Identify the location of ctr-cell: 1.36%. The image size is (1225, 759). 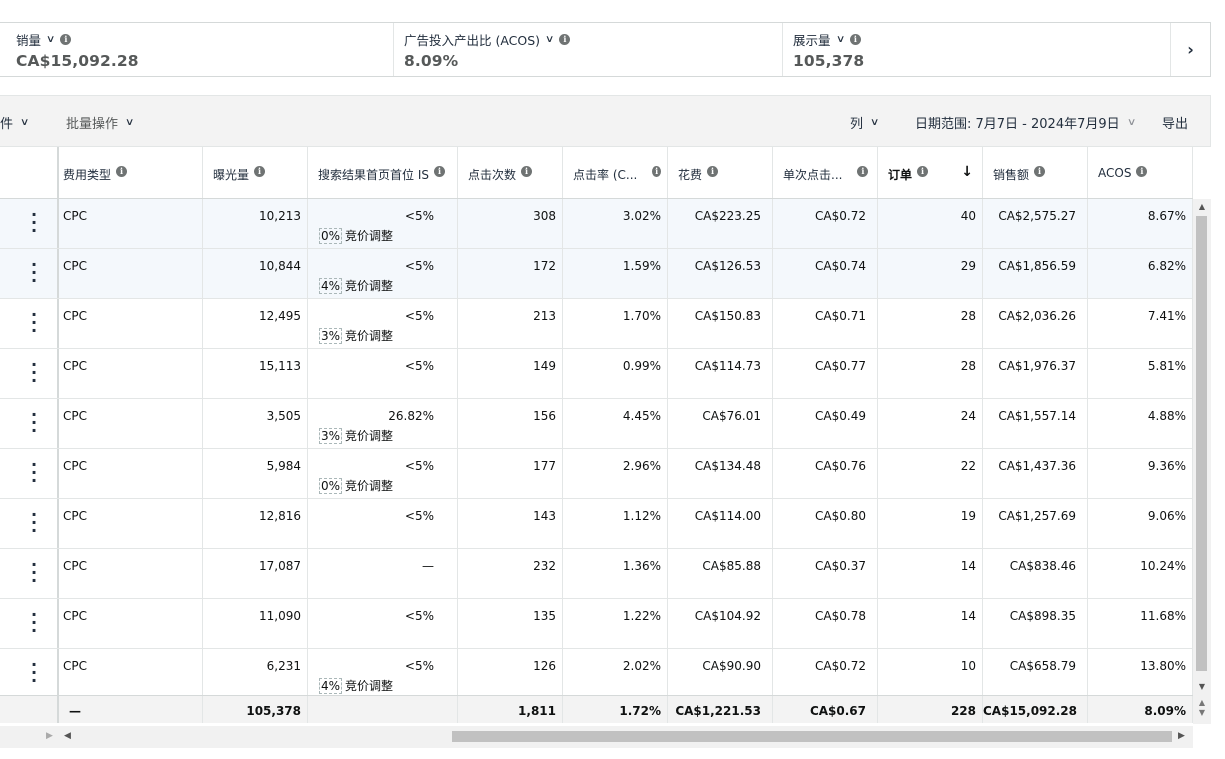
(615, 573).